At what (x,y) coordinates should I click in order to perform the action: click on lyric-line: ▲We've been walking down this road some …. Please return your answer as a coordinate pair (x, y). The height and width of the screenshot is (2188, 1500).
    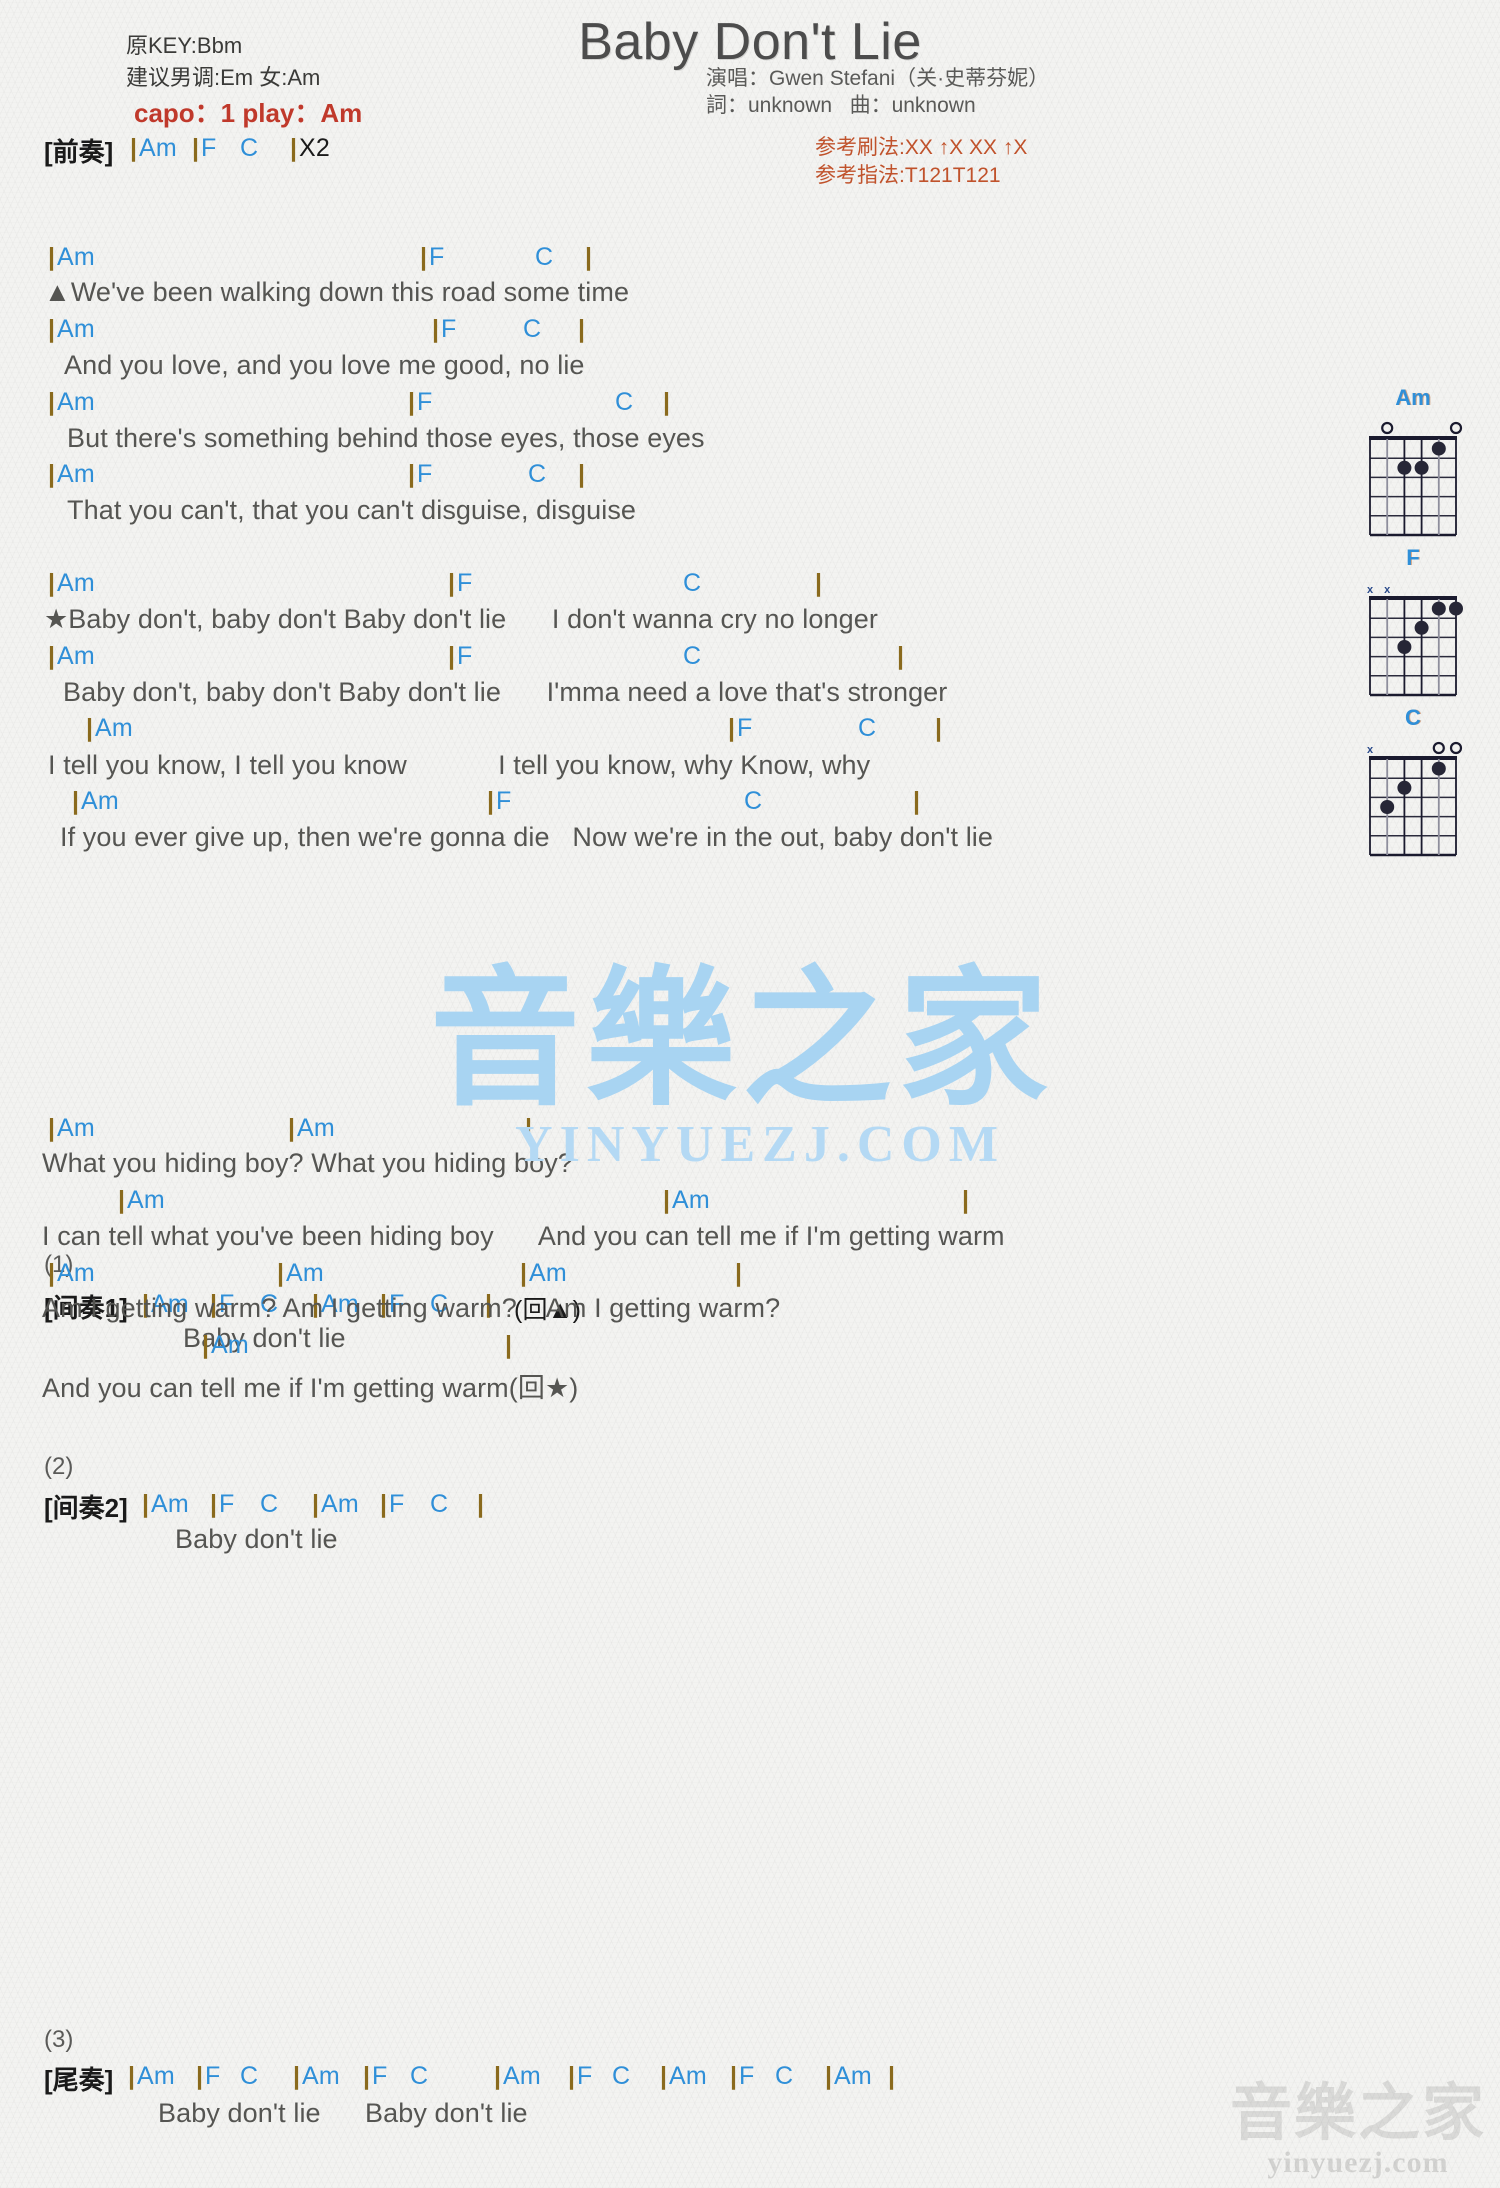
    Looking at the image, I should click on (337, 292).